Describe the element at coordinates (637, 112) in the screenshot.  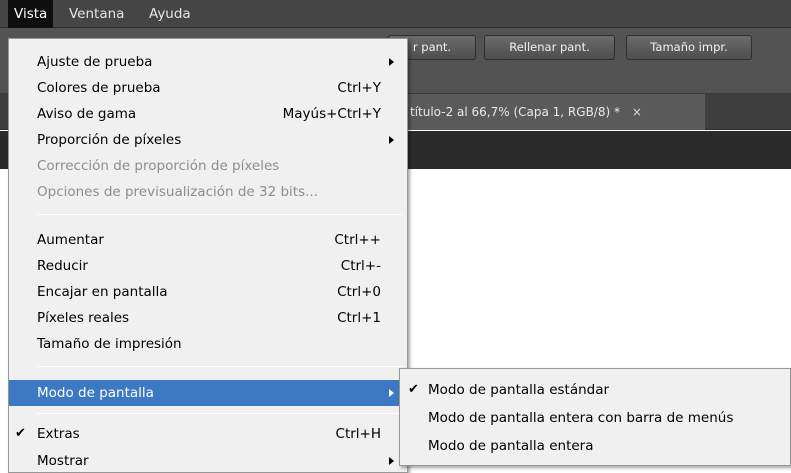
I see `close-icon: ×` at that location.